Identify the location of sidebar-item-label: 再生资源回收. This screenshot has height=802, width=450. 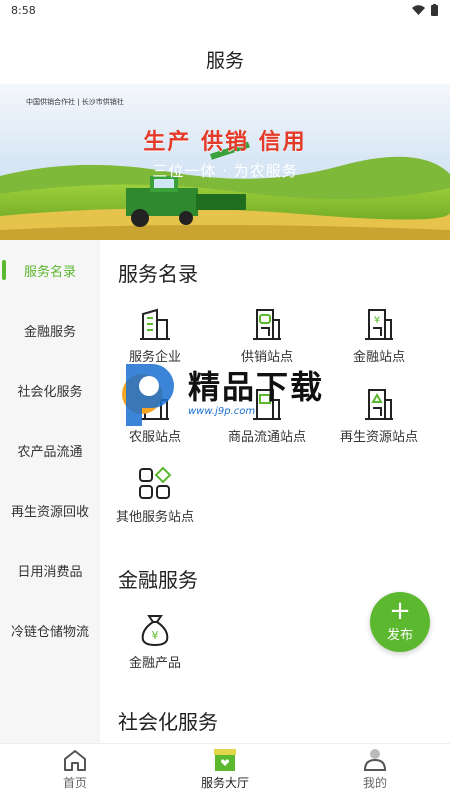
(49, 512).